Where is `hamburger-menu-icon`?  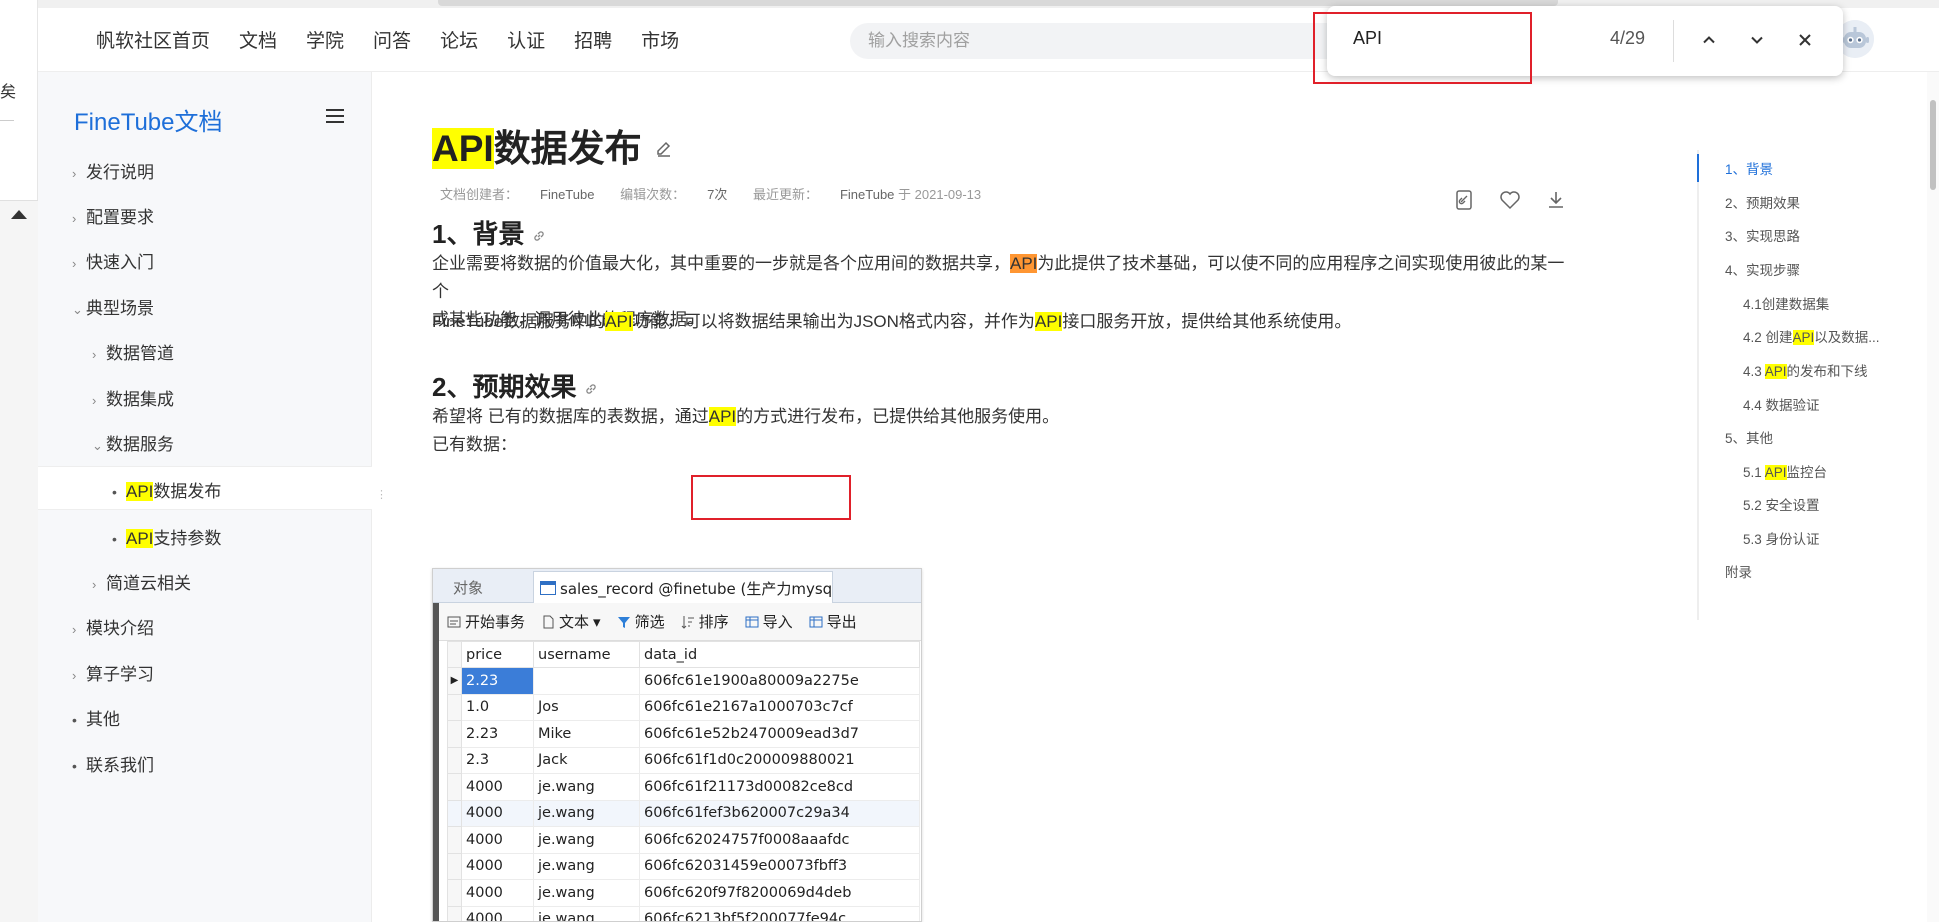 hamburger-menu-icon is located at coordinates (335, 116).